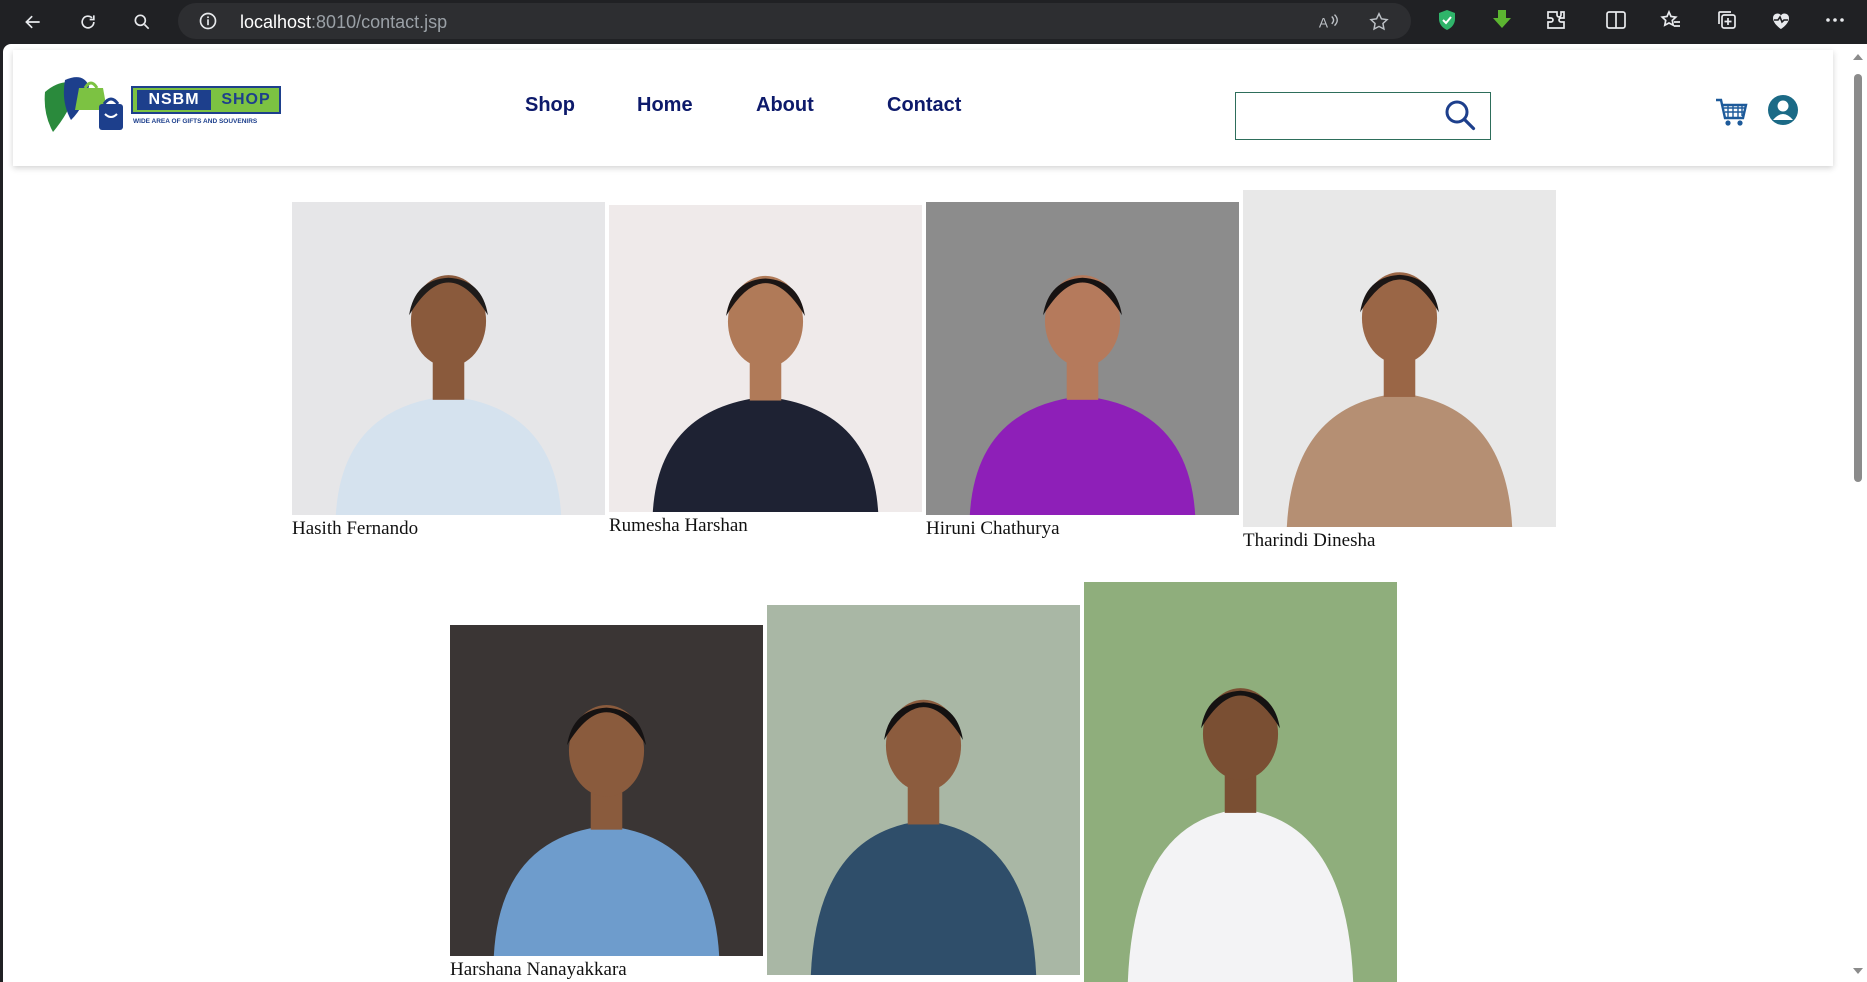  I want to click on team-member-card: Rumesha Harshan, so click(765, 373).